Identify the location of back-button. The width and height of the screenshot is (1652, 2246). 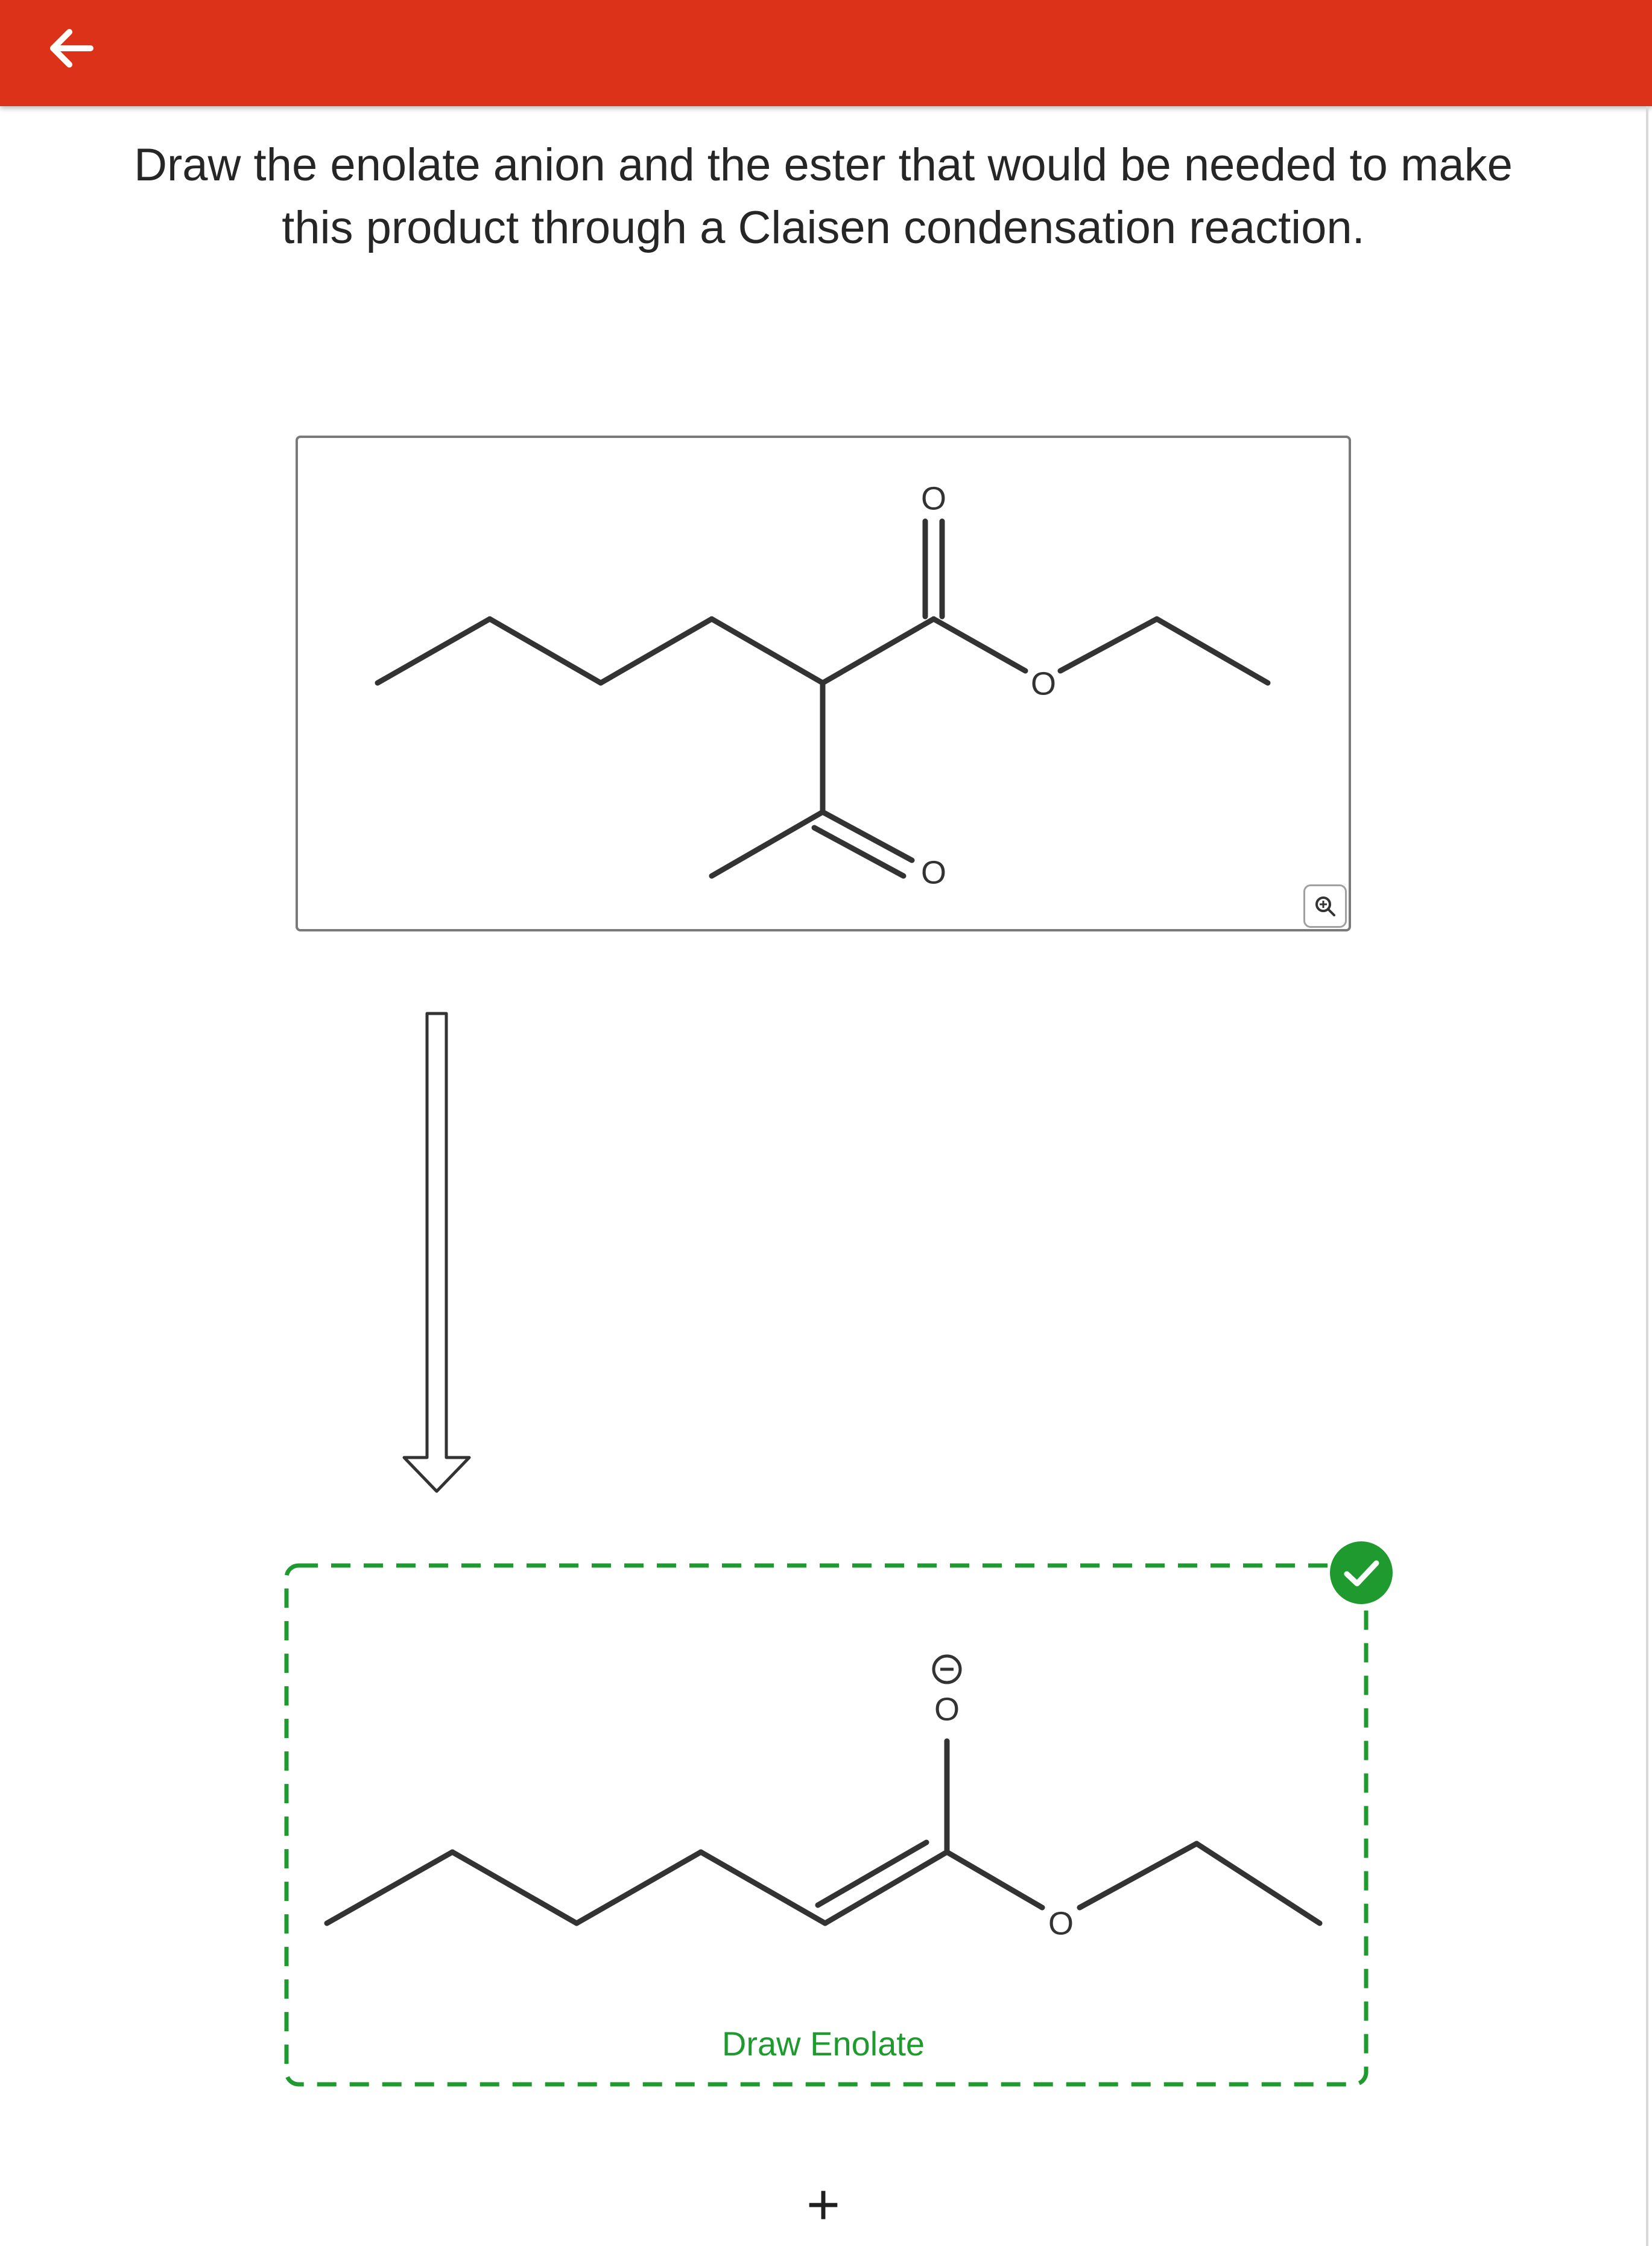
(78, 53).